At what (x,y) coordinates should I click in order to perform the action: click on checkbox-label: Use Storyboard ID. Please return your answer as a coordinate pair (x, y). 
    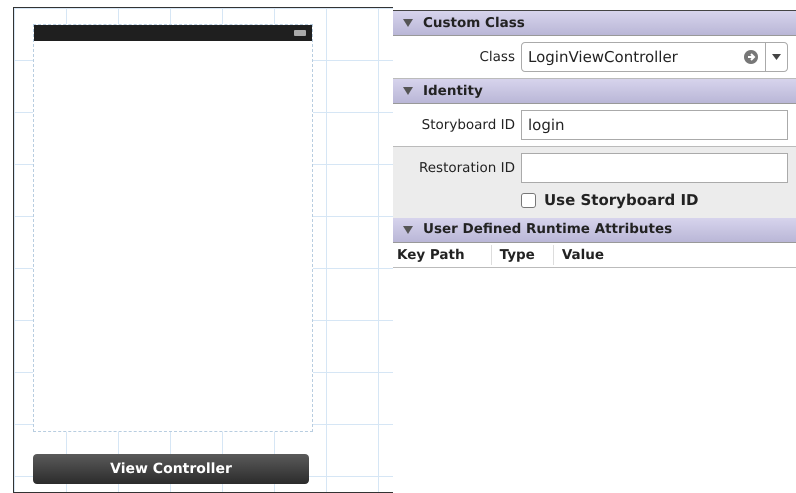
    Looking at the image, I should click on (621, 200).